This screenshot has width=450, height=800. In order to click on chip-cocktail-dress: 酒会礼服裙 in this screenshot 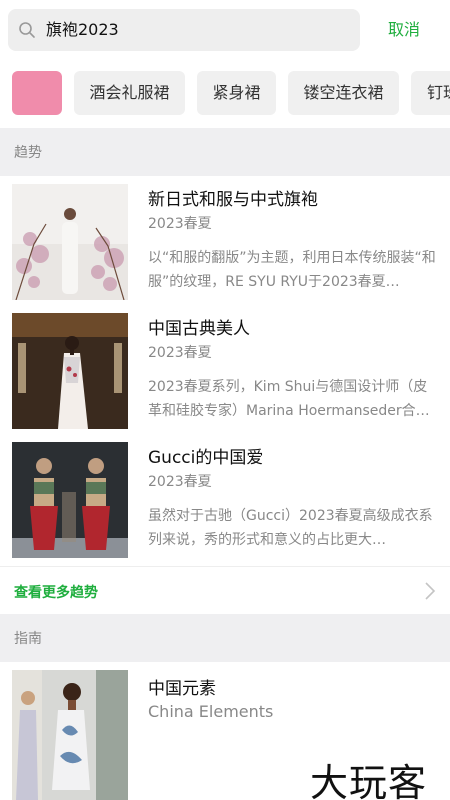, I will do `click(129, 93)`.